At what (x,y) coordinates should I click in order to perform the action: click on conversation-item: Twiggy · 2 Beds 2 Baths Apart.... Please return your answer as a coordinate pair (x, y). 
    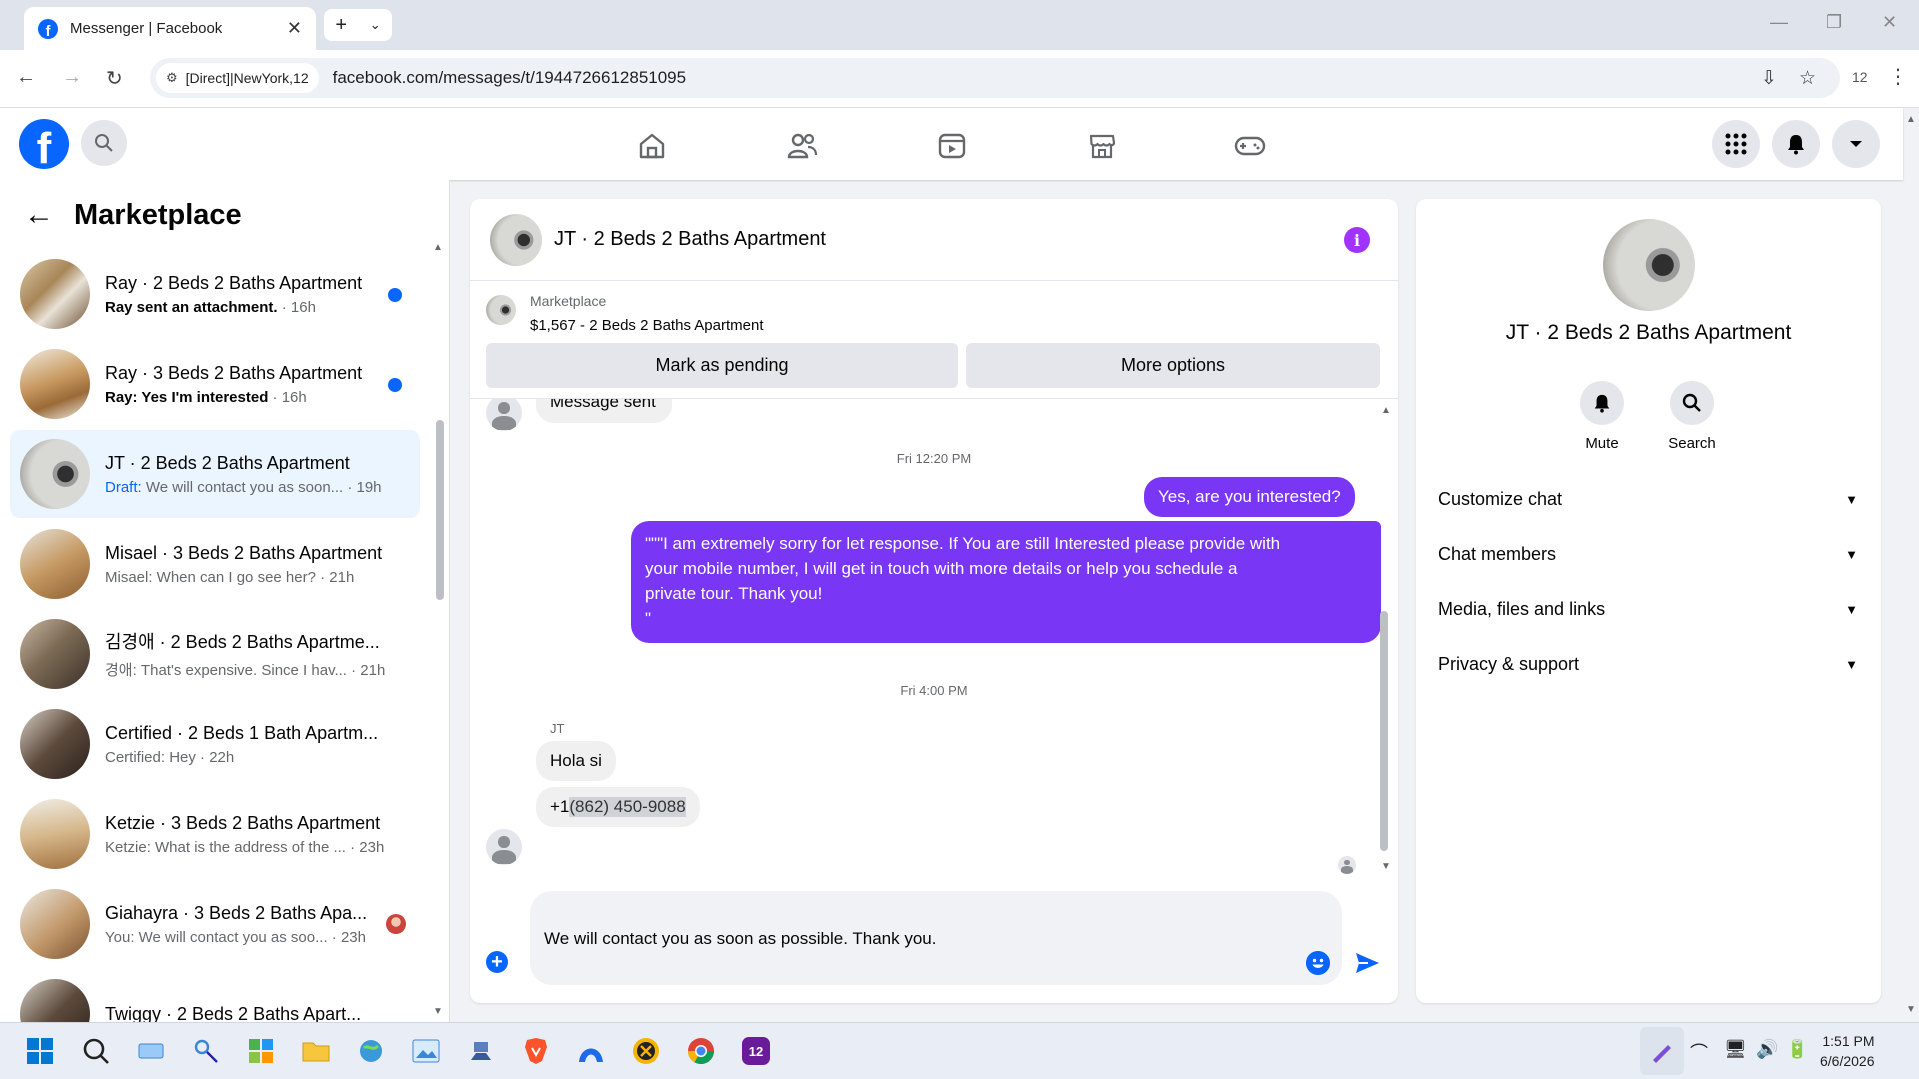
    Looking at the image, I should click on (215, 996).